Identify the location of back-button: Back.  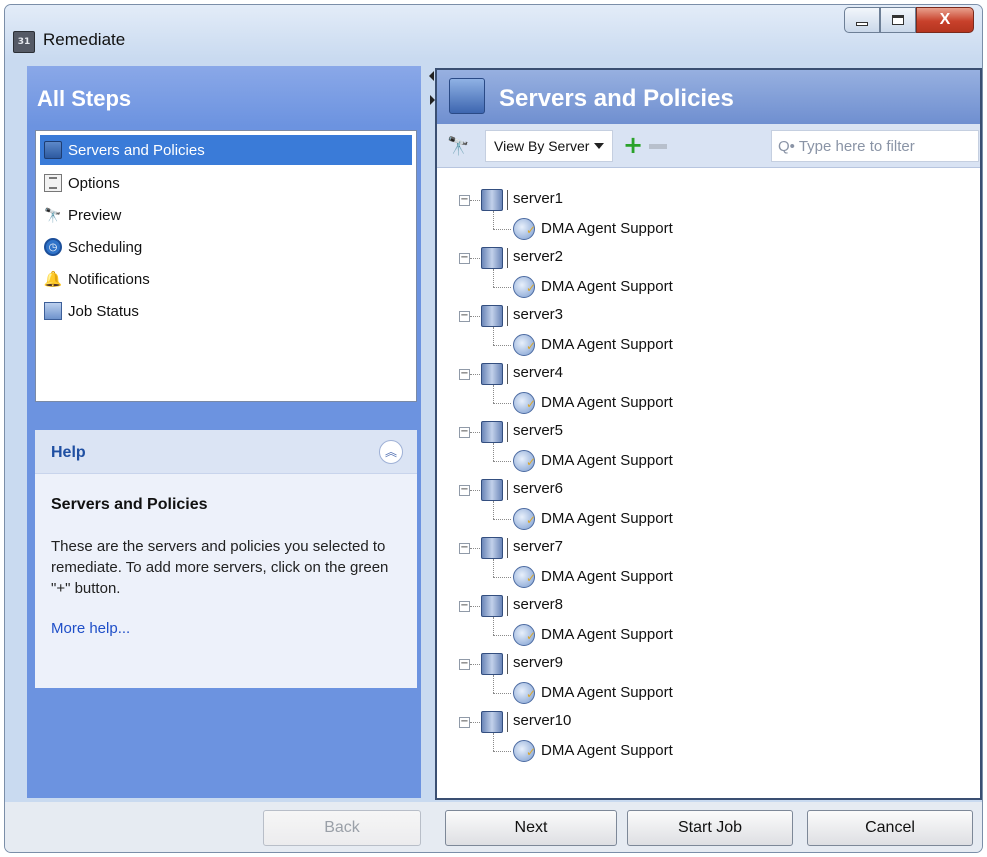
(342, 828).